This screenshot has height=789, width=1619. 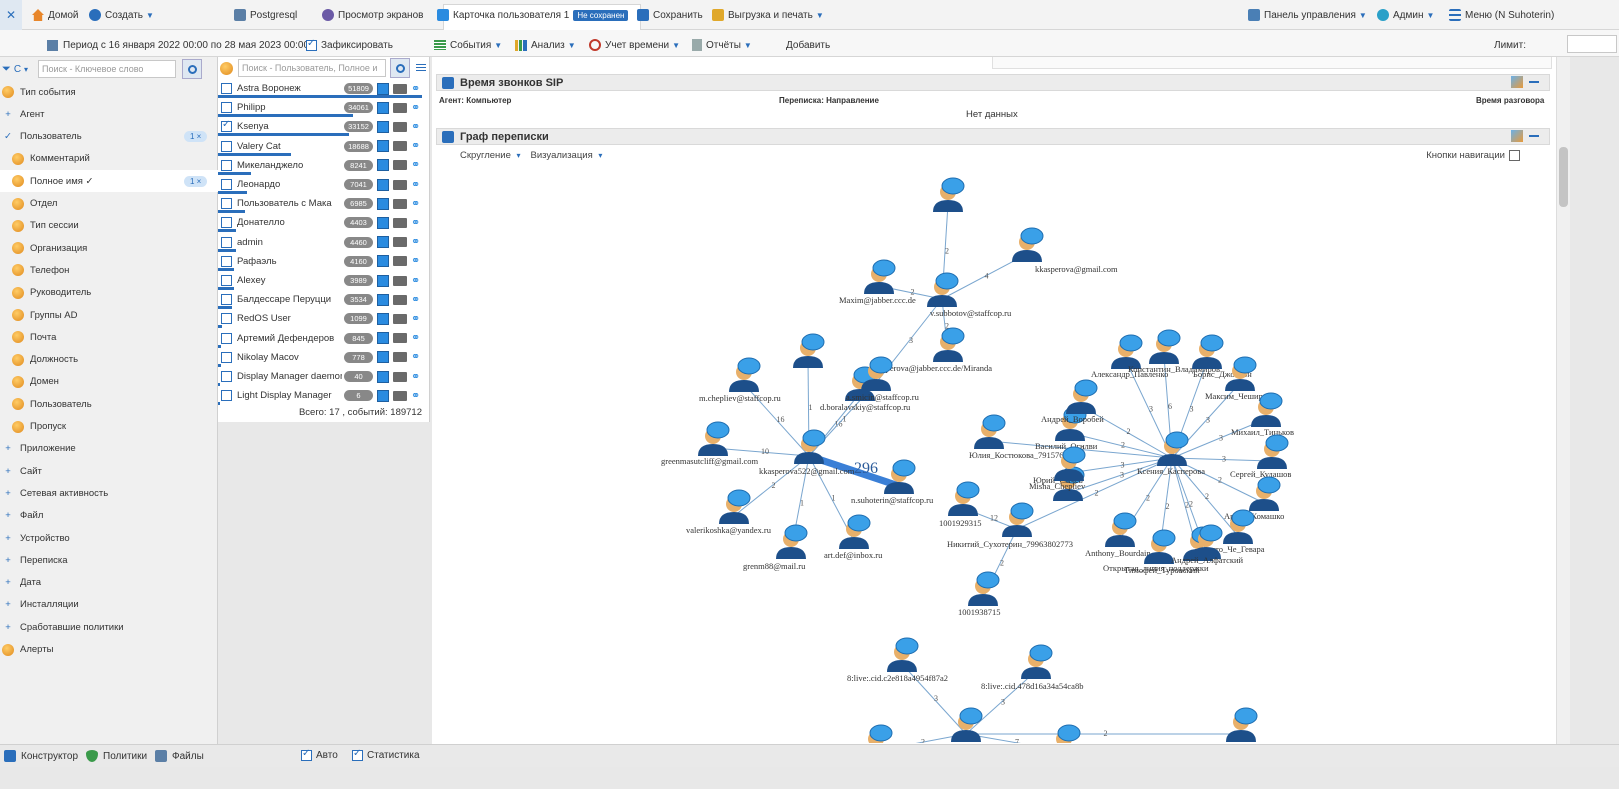 I want to click on user-row: Alexey 3989 ⚭, so click(x=324, y=280).